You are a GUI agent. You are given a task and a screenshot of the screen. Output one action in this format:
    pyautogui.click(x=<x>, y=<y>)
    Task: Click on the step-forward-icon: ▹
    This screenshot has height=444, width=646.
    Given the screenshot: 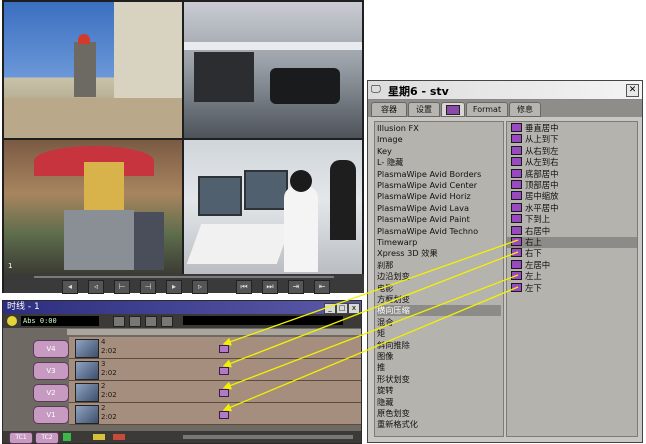 What is the action you would take?
    pyautogui.click(x=200, y=287)
    